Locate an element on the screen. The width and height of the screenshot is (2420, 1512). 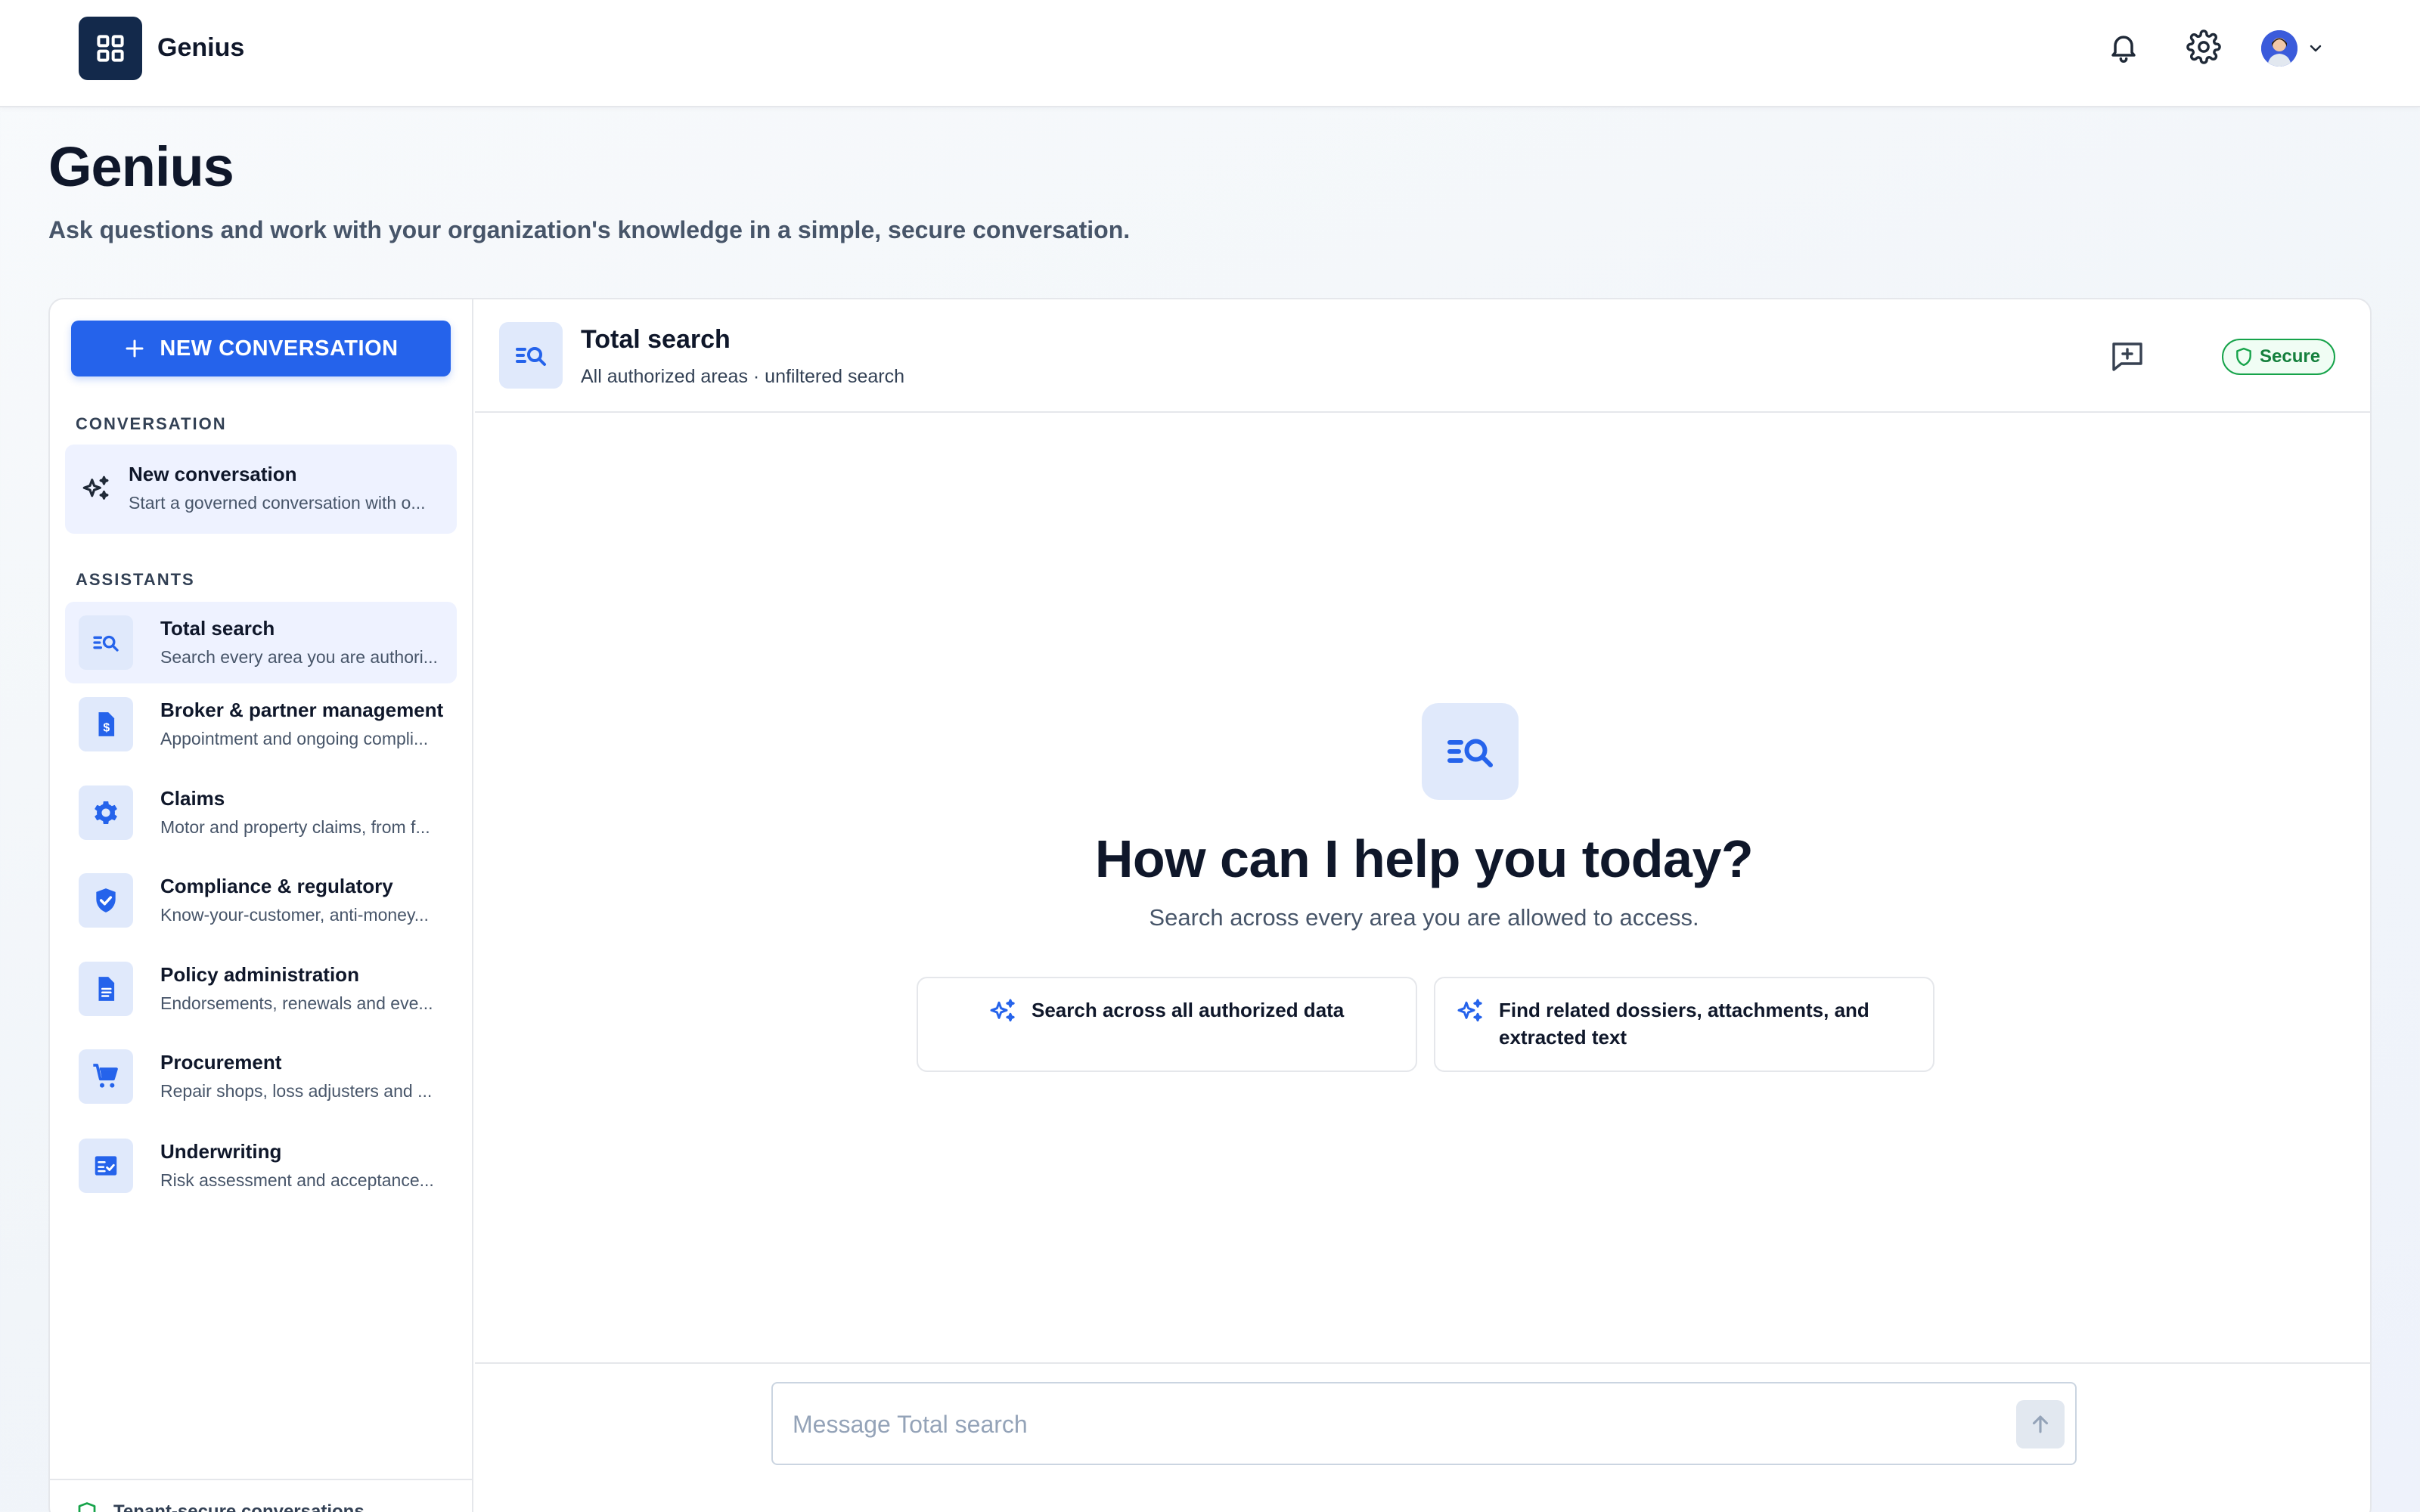
checklist-icon is located at coordinates (106, 1166).